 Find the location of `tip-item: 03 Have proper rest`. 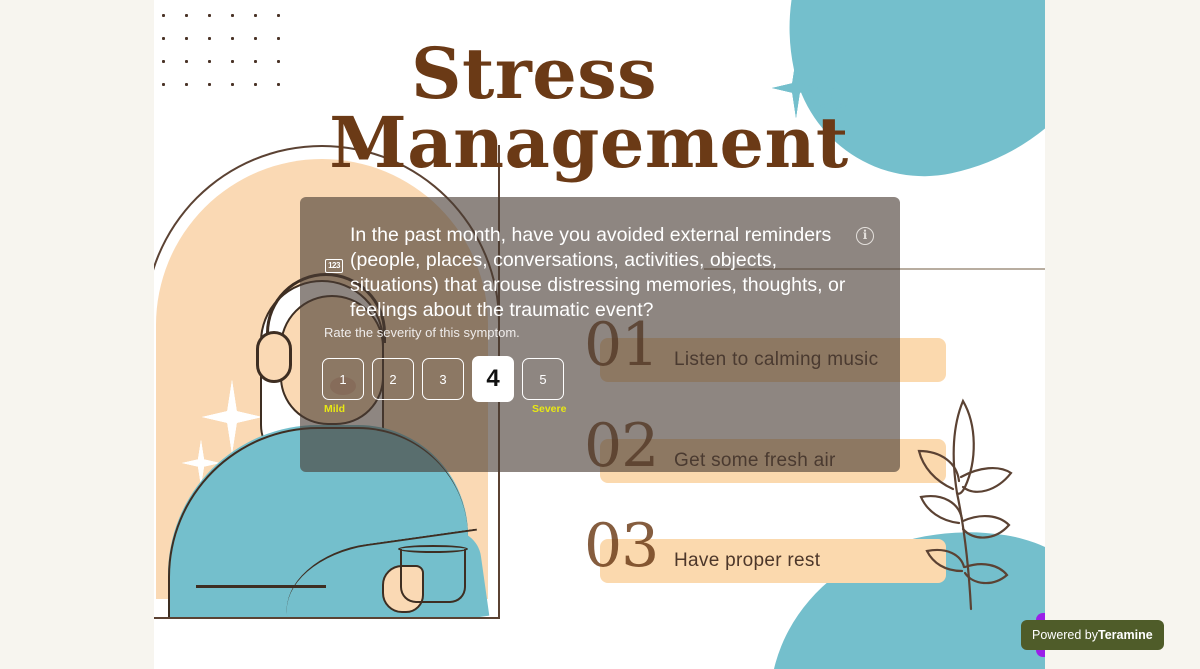

tip-item: 03 Have proper rest is located at coordinates (765, 547).